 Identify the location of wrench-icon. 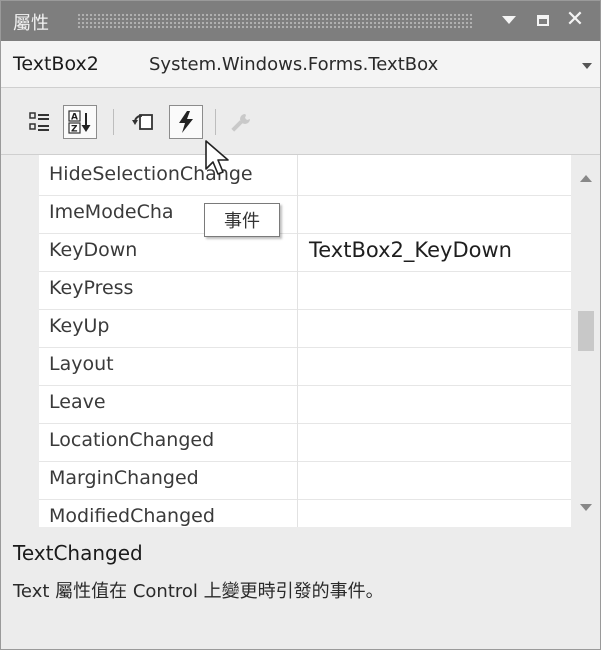
(240, 123).